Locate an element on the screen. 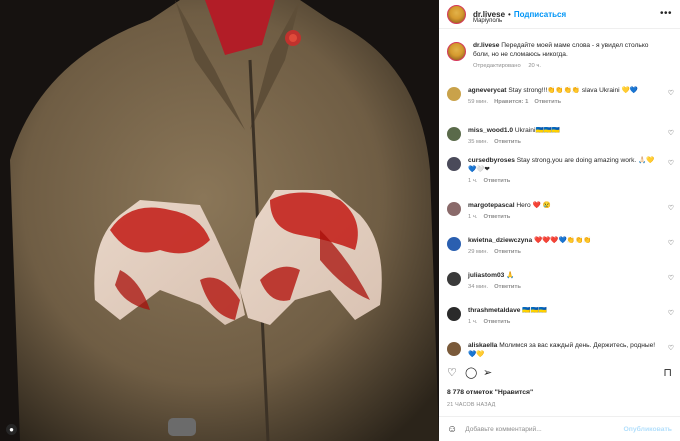 The height and width of the screenshot is (441, 680). commenter-username: cursedbyroses is located at coordinates (491, 160).